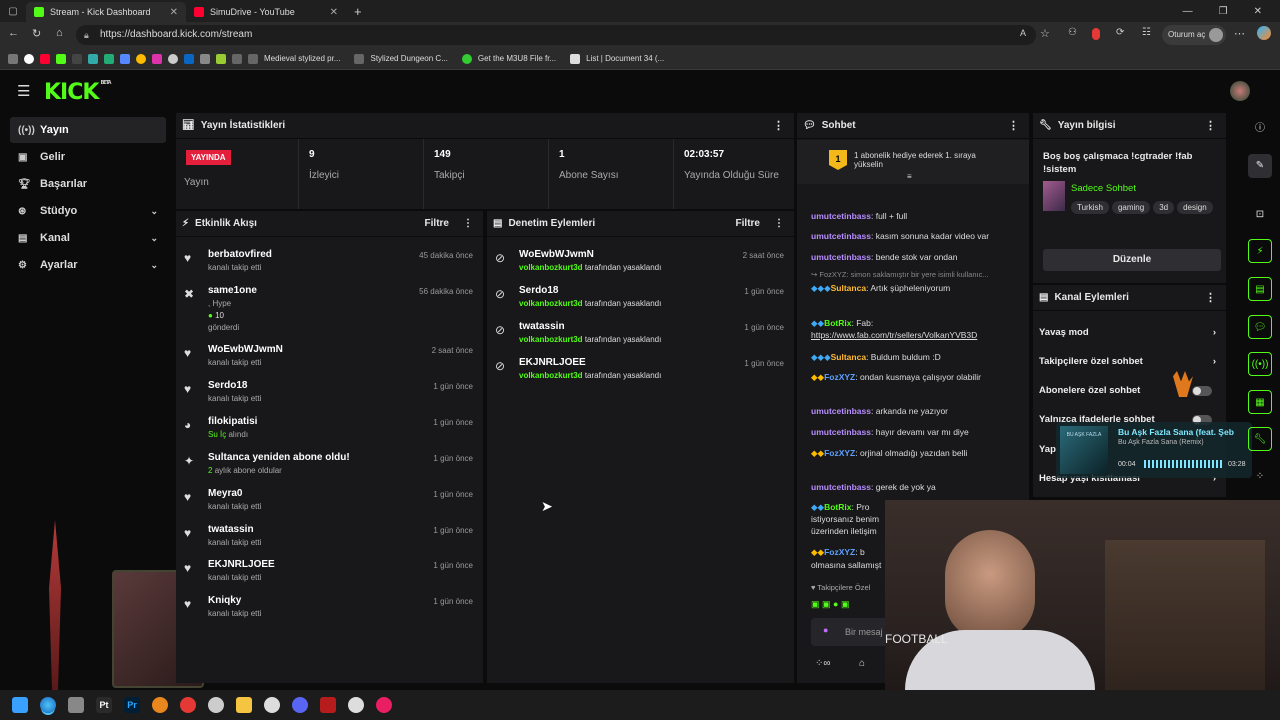 This screenshot has height=720, width=1280. I want to click on reload-icon: ↻, so click(36, 33).